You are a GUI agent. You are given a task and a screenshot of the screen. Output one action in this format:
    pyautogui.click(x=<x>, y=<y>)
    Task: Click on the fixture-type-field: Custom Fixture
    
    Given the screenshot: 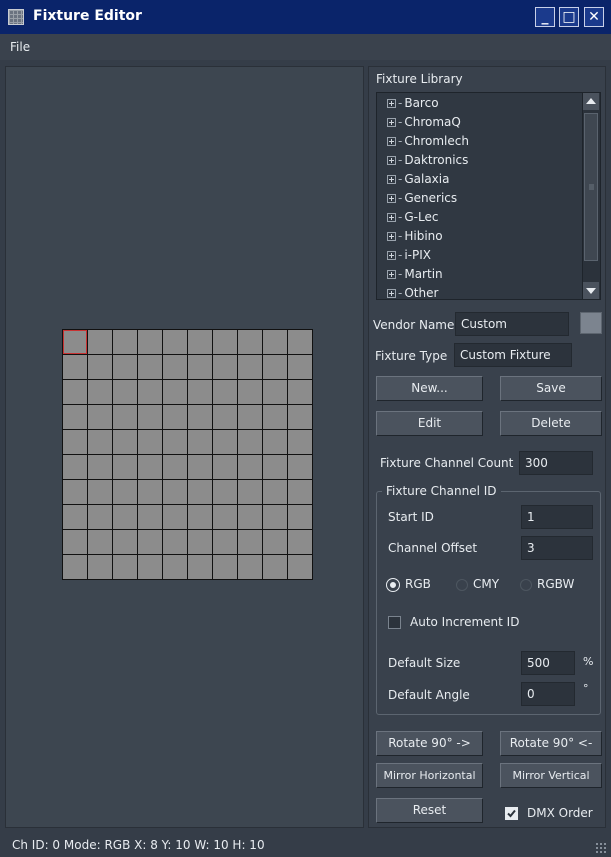 What is the action you would take?
    pyautogui.click(x=513, y=355)
    